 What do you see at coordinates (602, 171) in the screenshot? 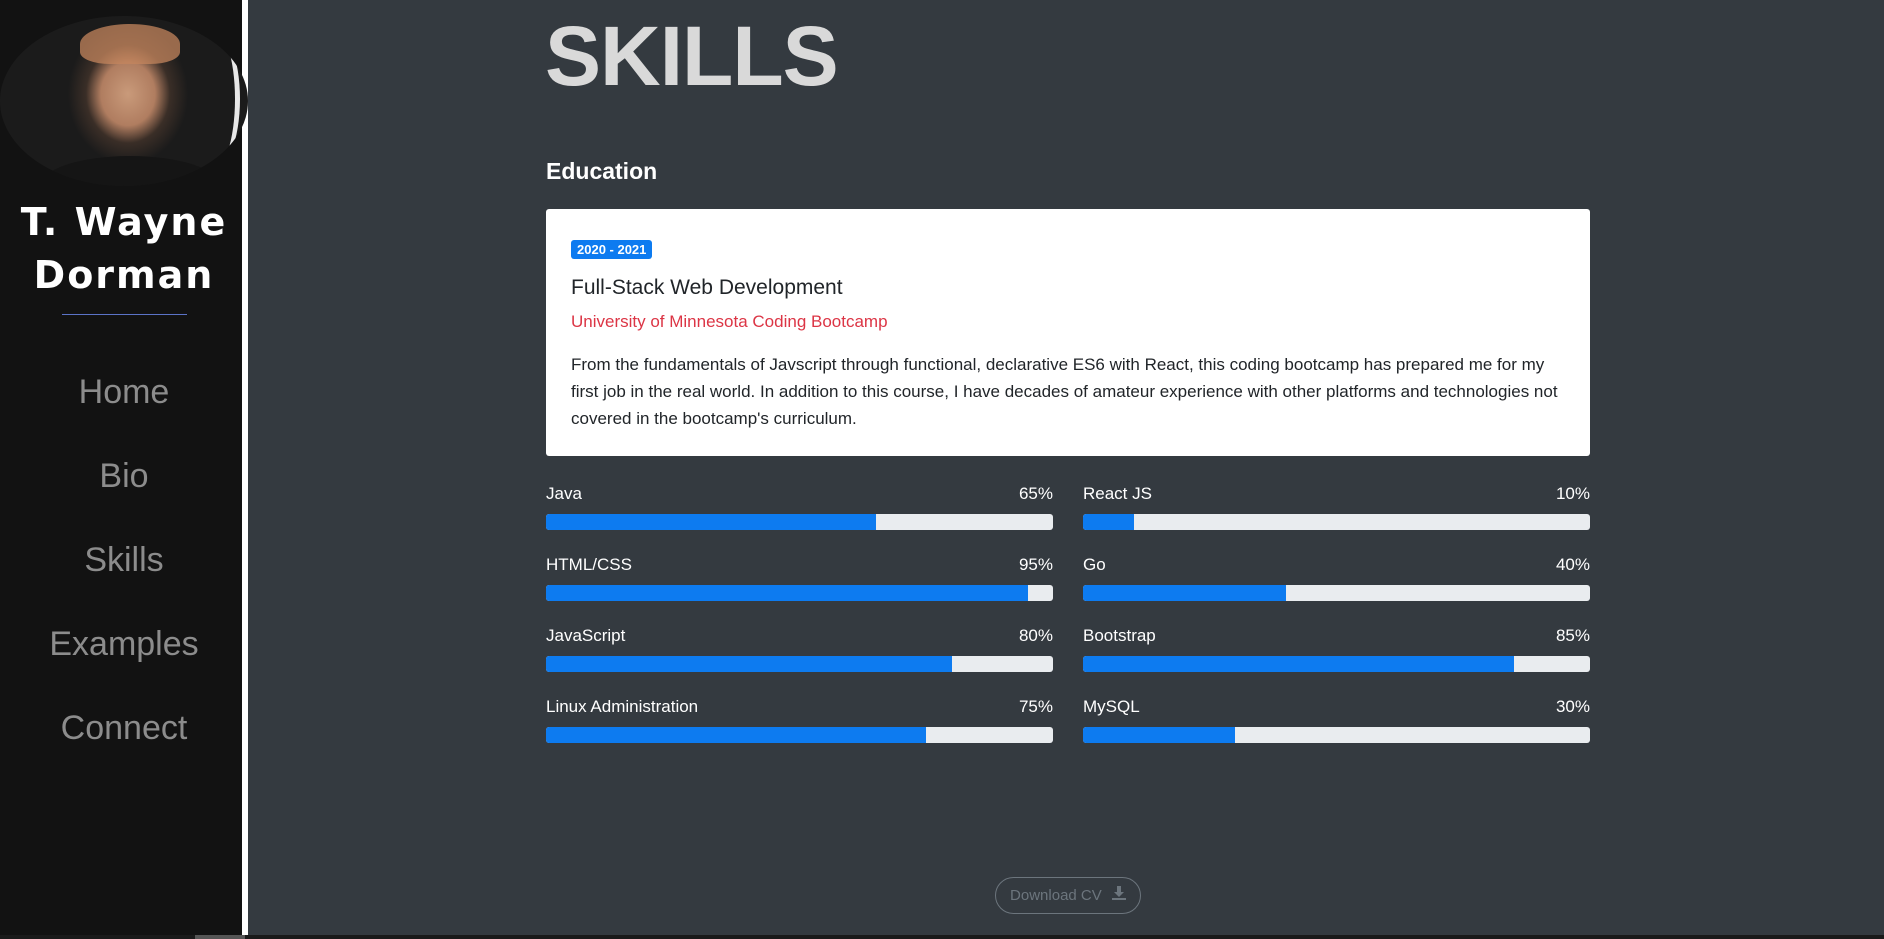
I see `section-heading-education: Education` at bounding box center [602, 171].